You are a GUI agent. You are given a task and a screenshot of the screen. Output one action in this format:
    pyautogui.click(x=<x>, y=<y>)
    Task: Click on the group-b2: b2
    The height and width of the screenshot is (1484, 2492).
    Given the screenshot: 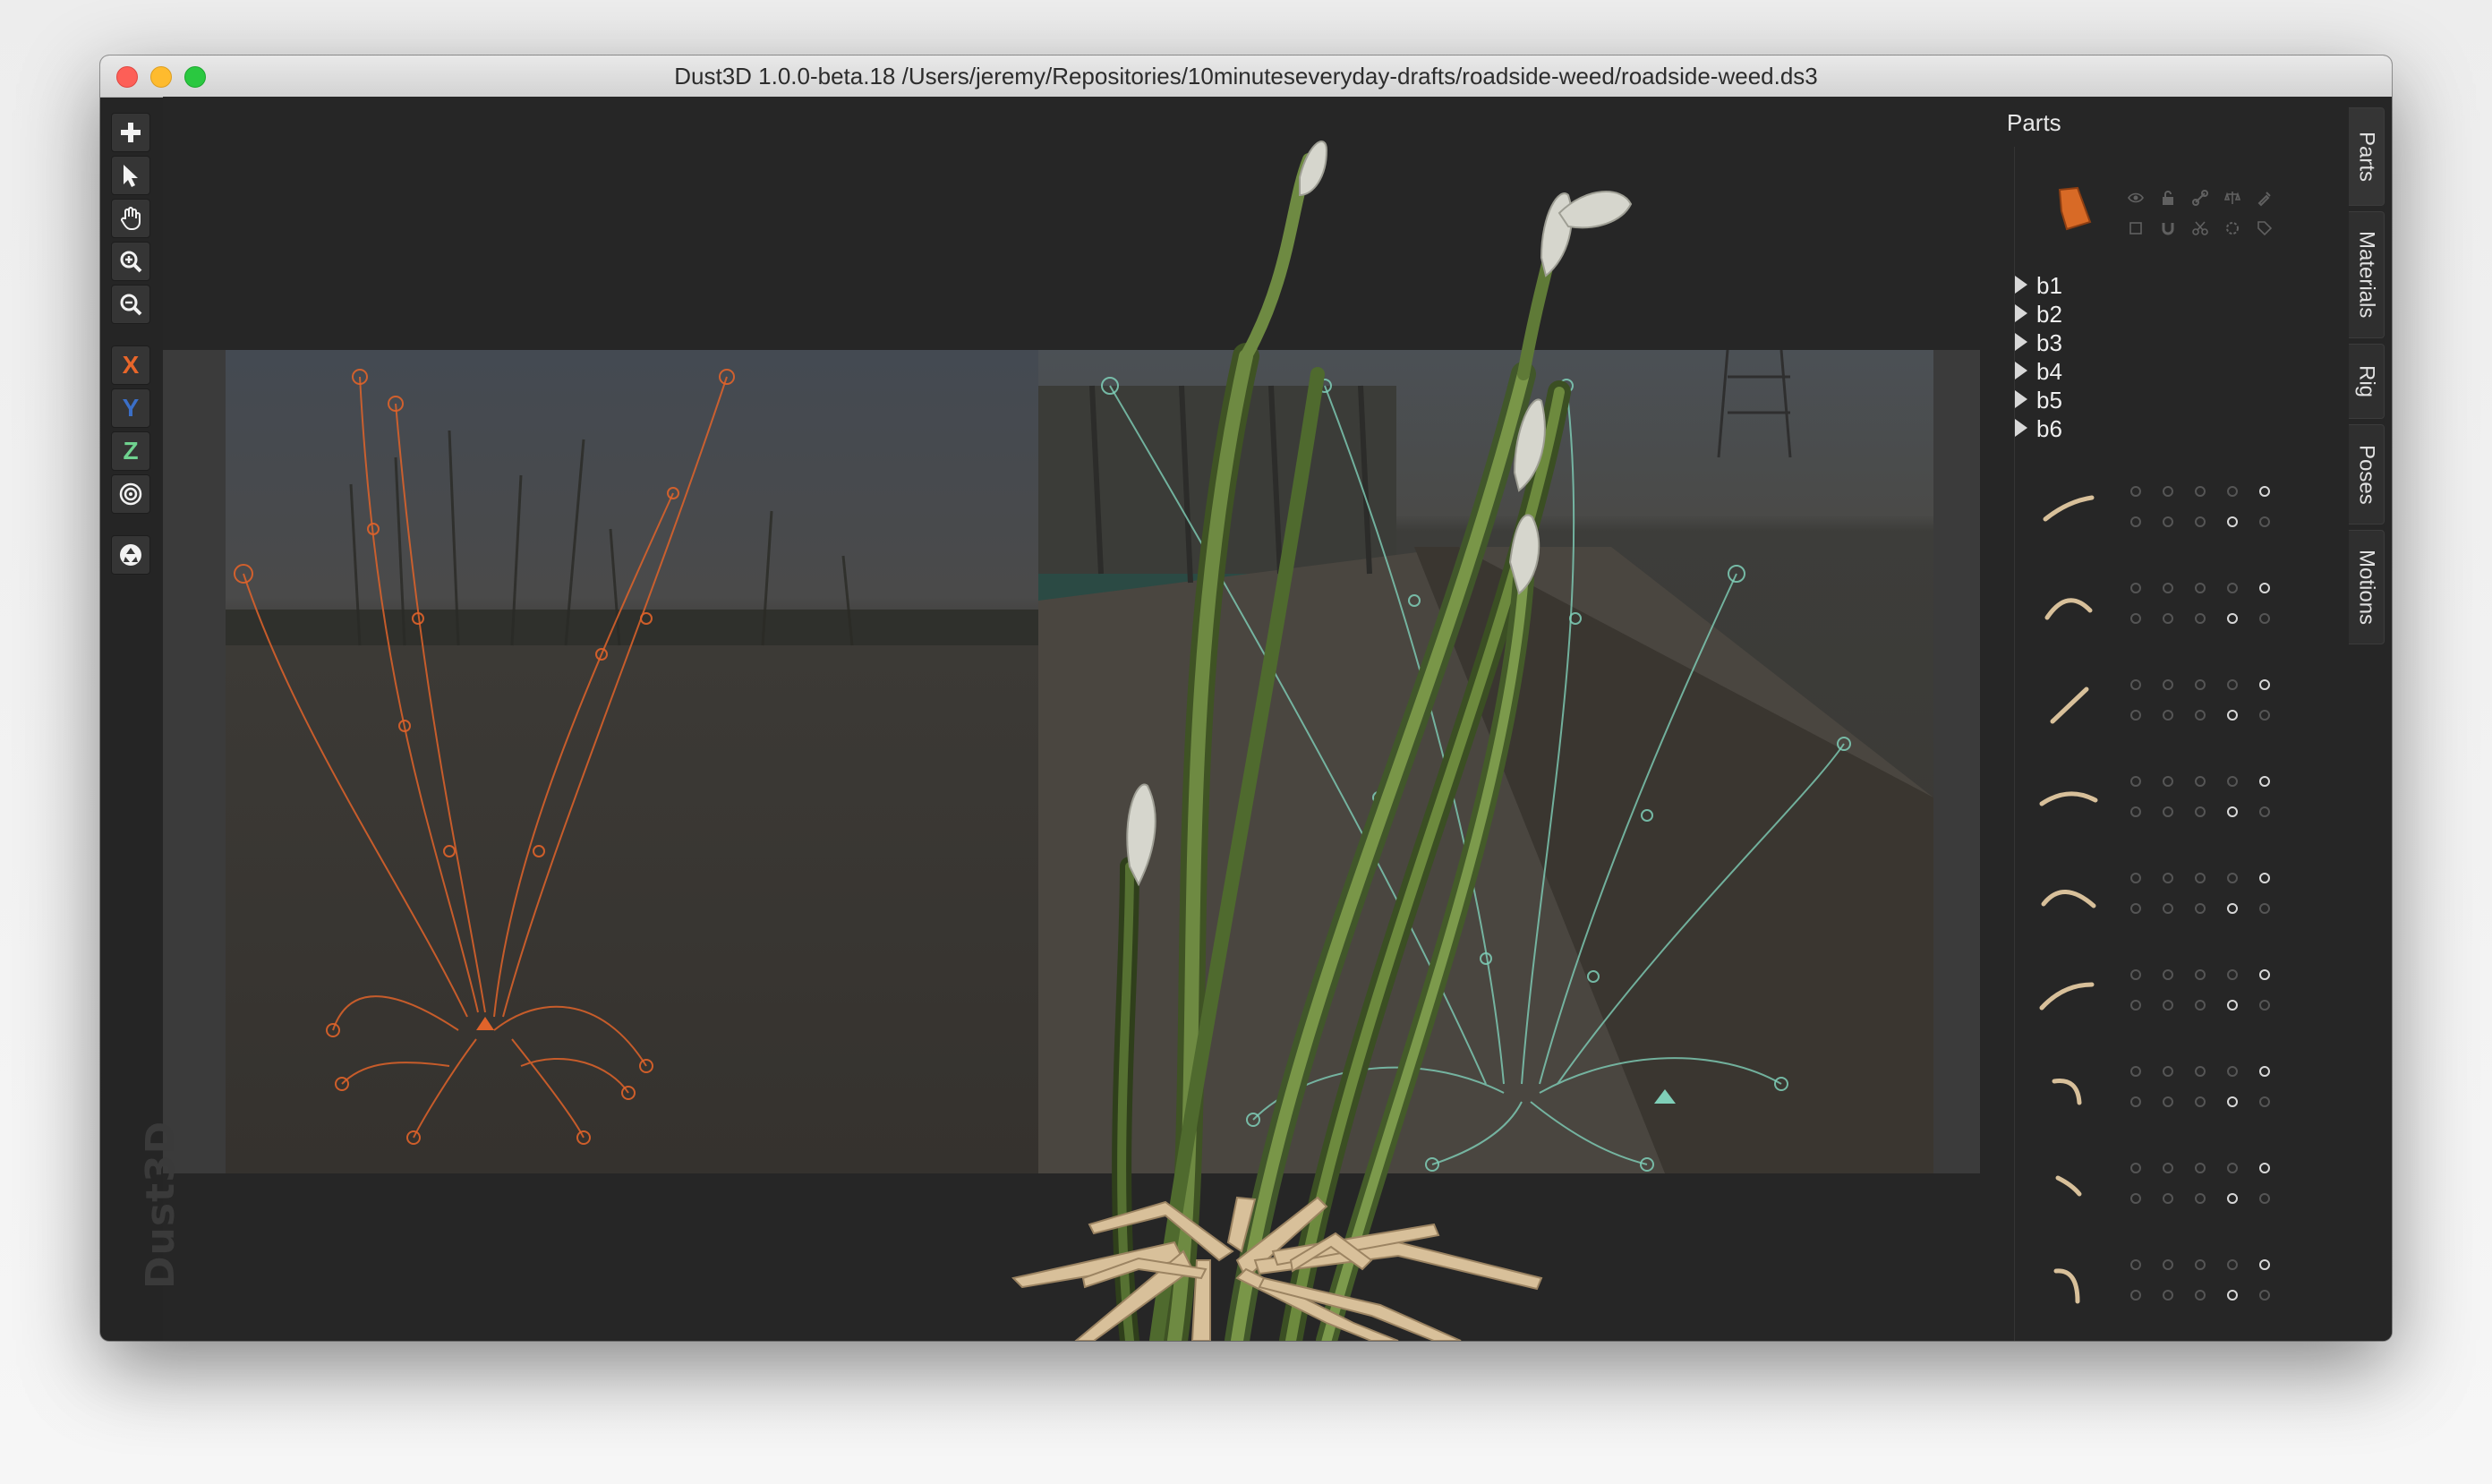 What is the action you would take?
    pyautogui.click(x=2149, y=313)
    